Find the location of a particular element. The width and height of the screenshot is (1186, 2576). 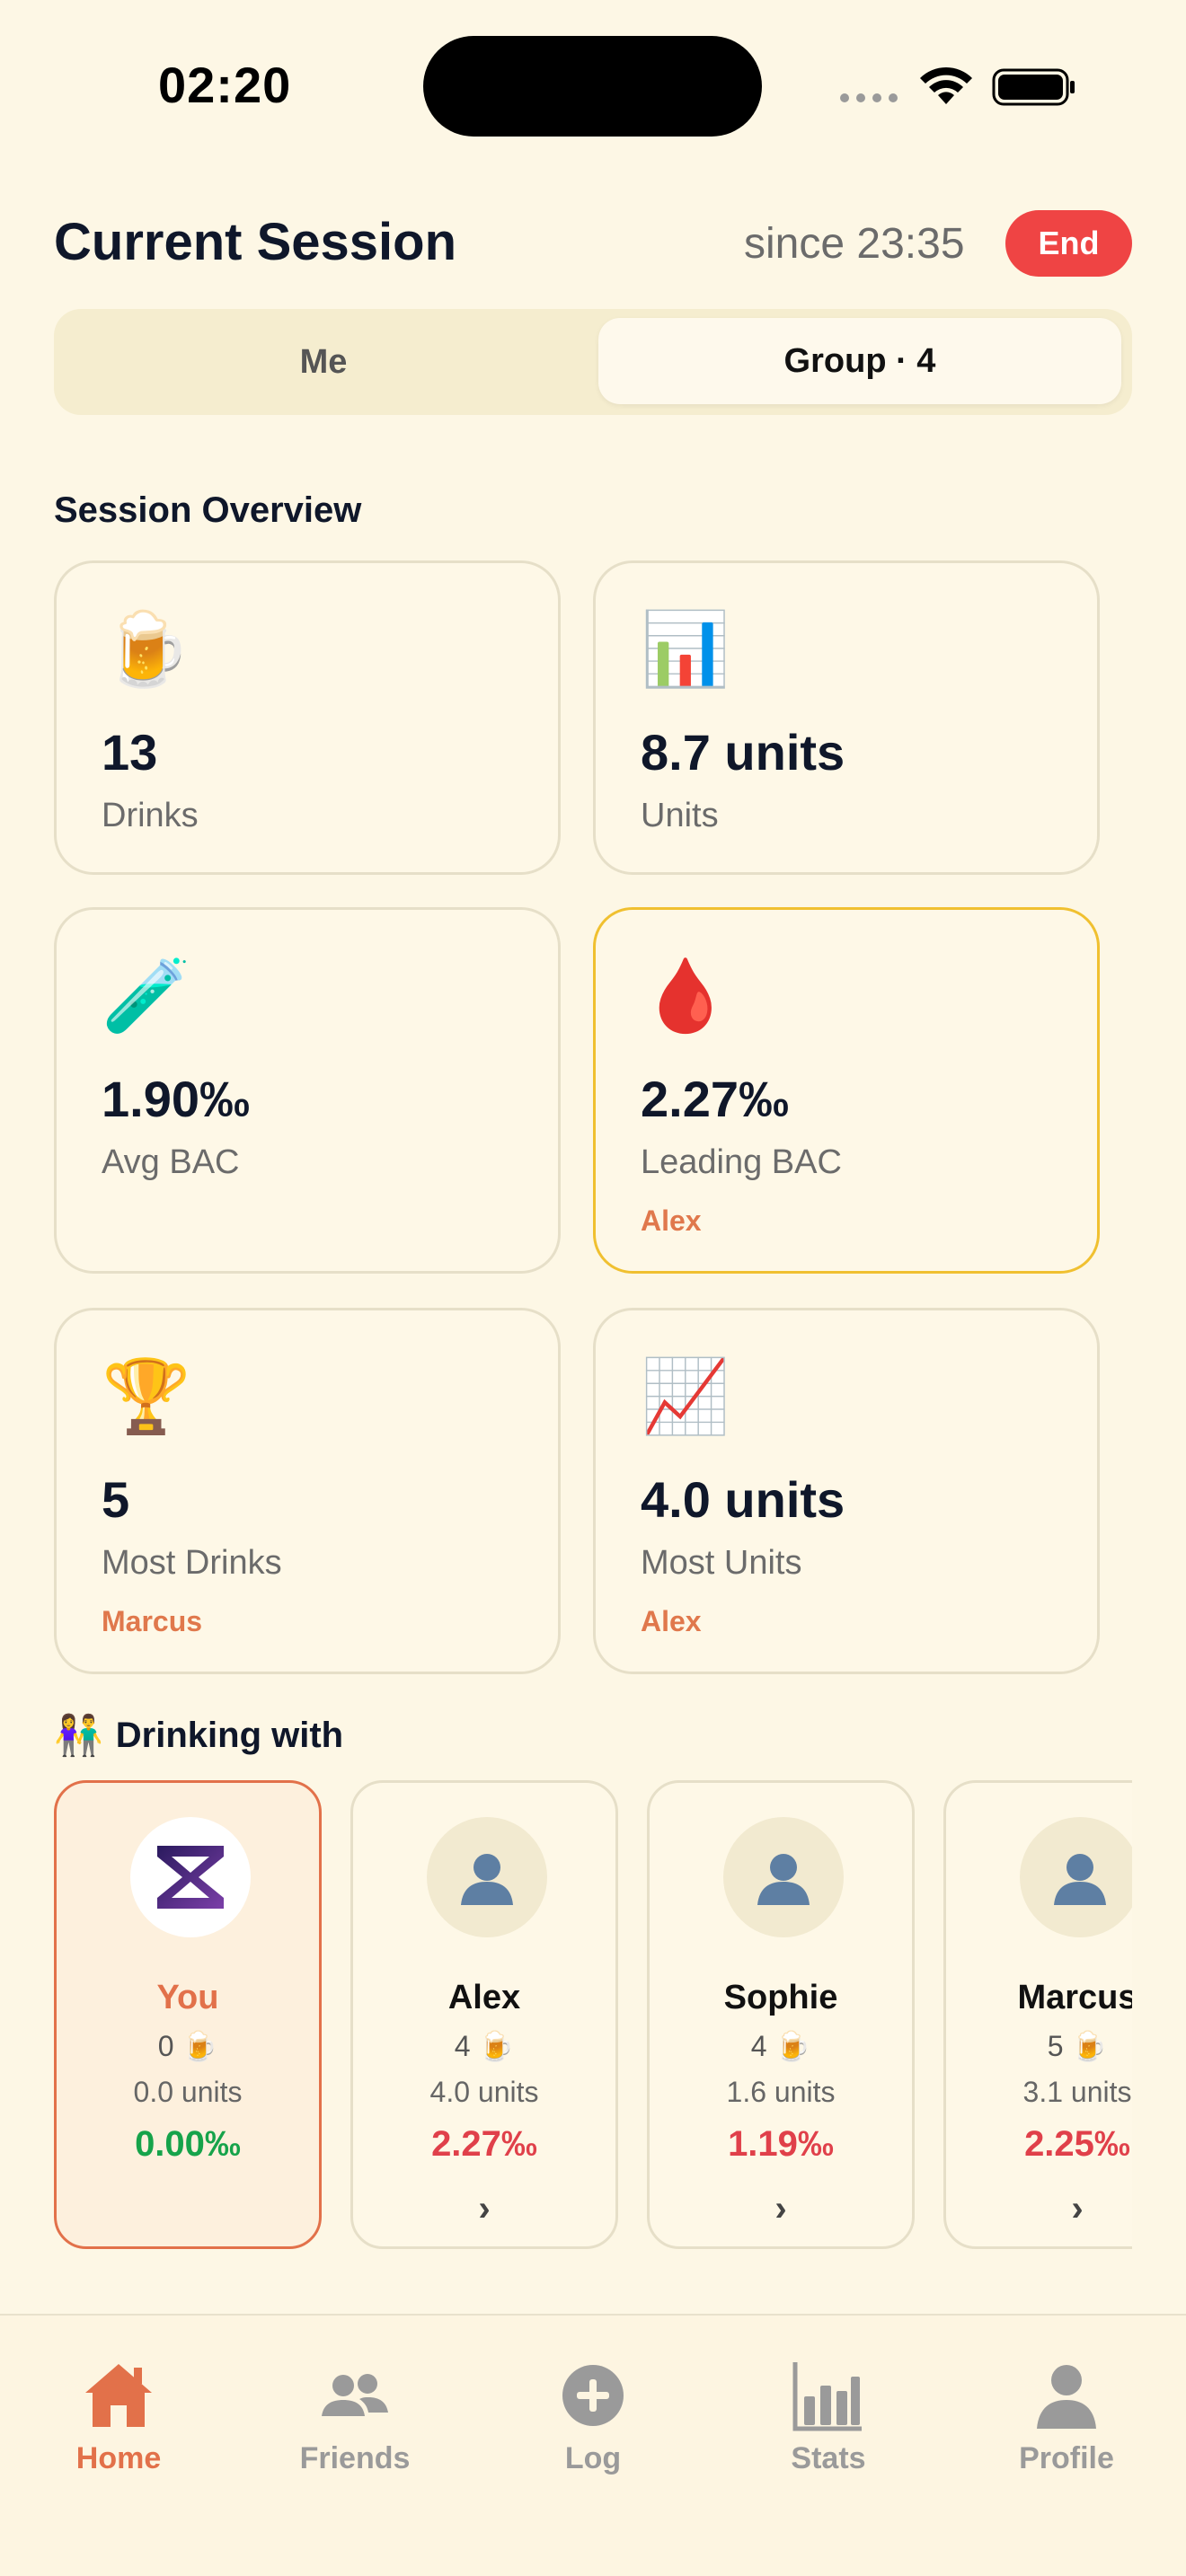

view-segmented-control: Me Group · 4 is located at coordinates (593, 362).